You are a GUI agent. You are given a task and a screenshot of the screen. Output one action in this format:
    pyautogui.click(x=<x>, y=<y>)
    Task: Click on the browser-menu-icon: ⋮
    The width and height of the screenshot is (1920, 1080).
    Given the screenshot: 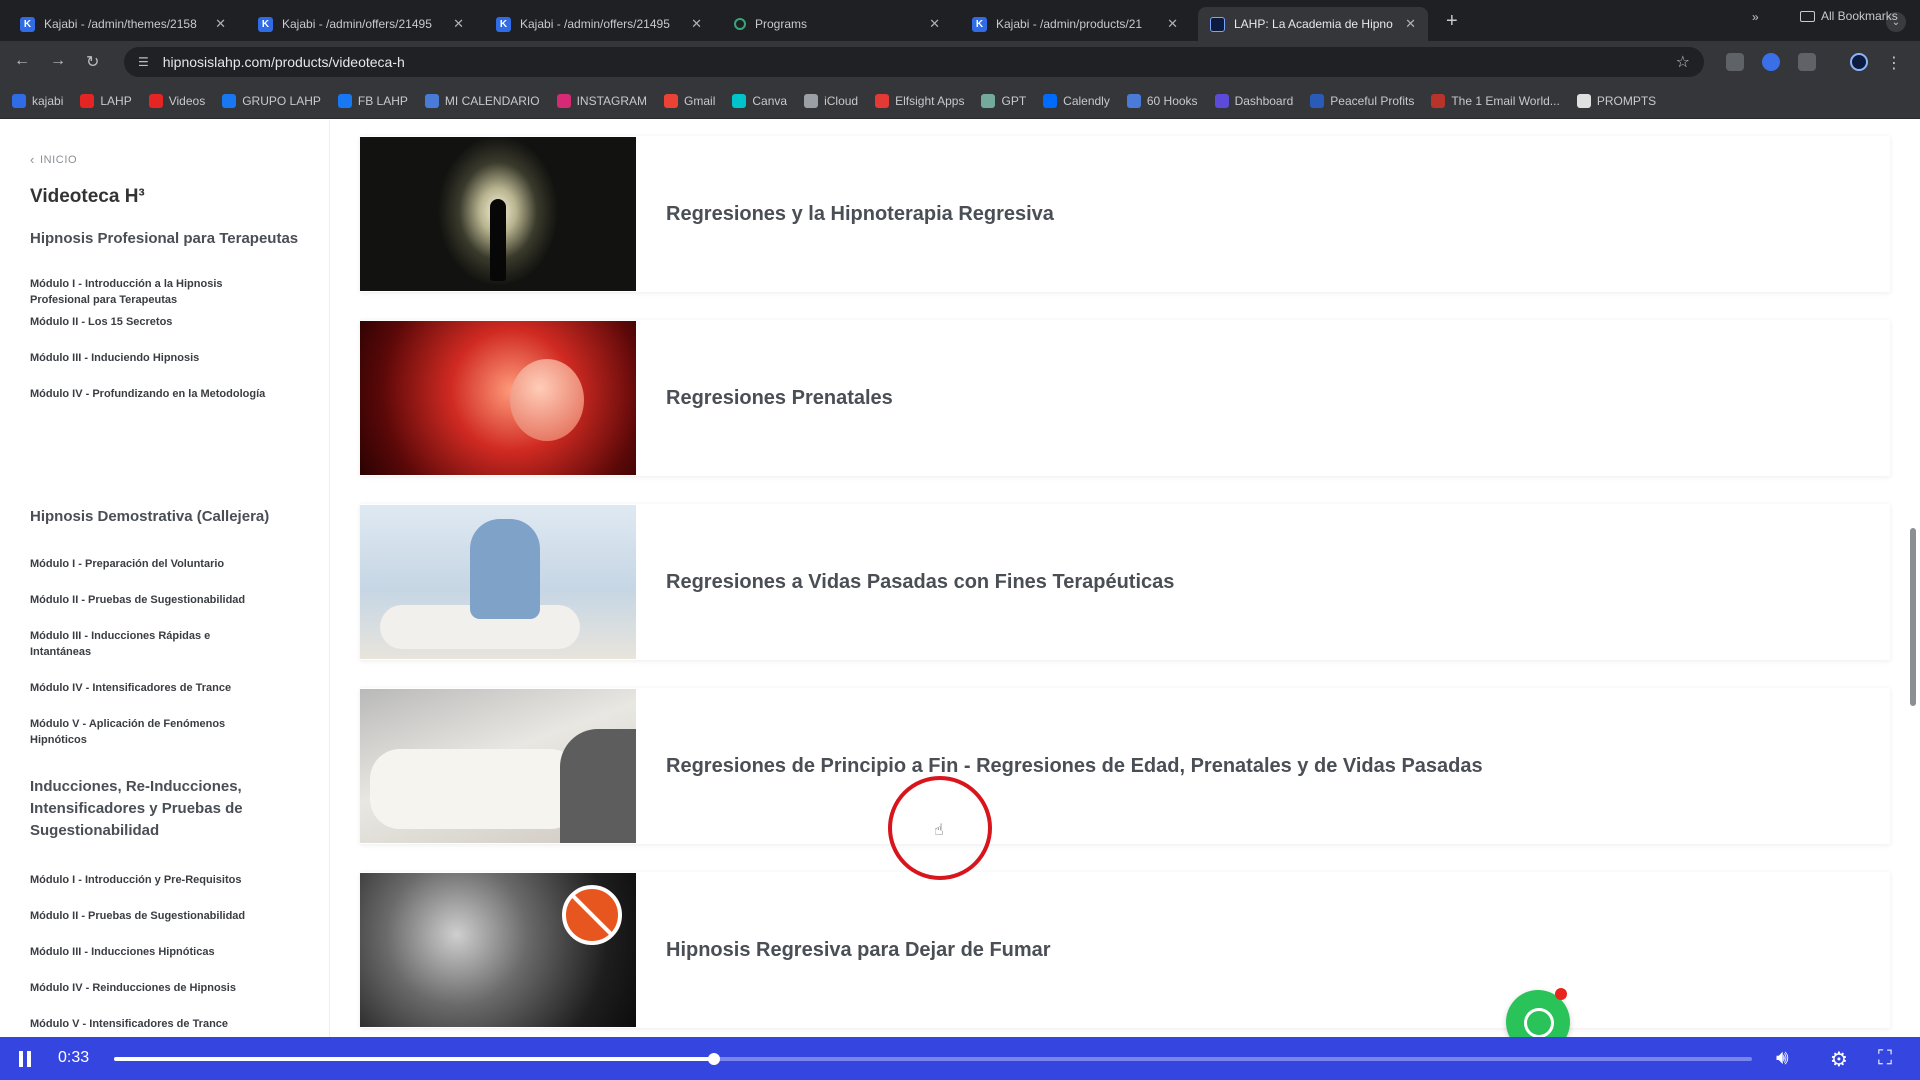 What is the action you would take?
    pyautogui.click(x=1894, y=63)
    